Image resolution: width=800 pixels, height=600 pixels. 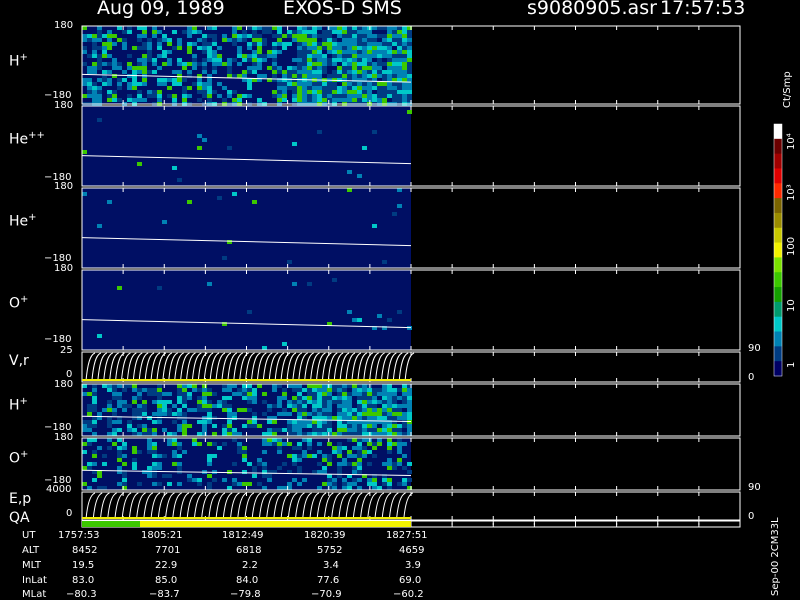 What do you see at coordinates (64, 105) in the screenshot?
I see `ytick-hepp-top: 180` at bounding box center [64, 105].